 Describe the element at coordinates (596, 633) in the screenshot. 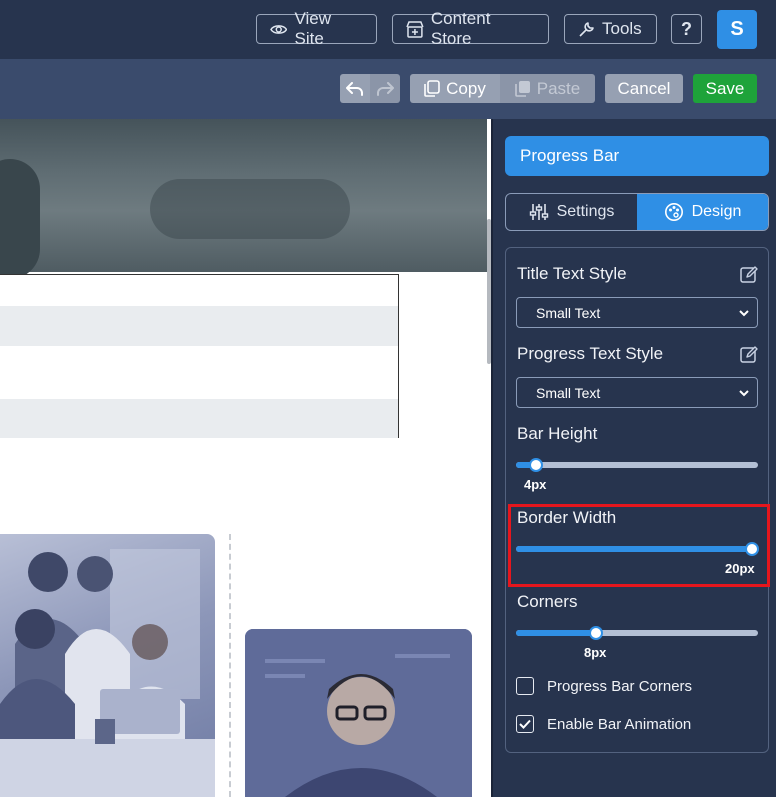

I see `corners-thumb` at that location.